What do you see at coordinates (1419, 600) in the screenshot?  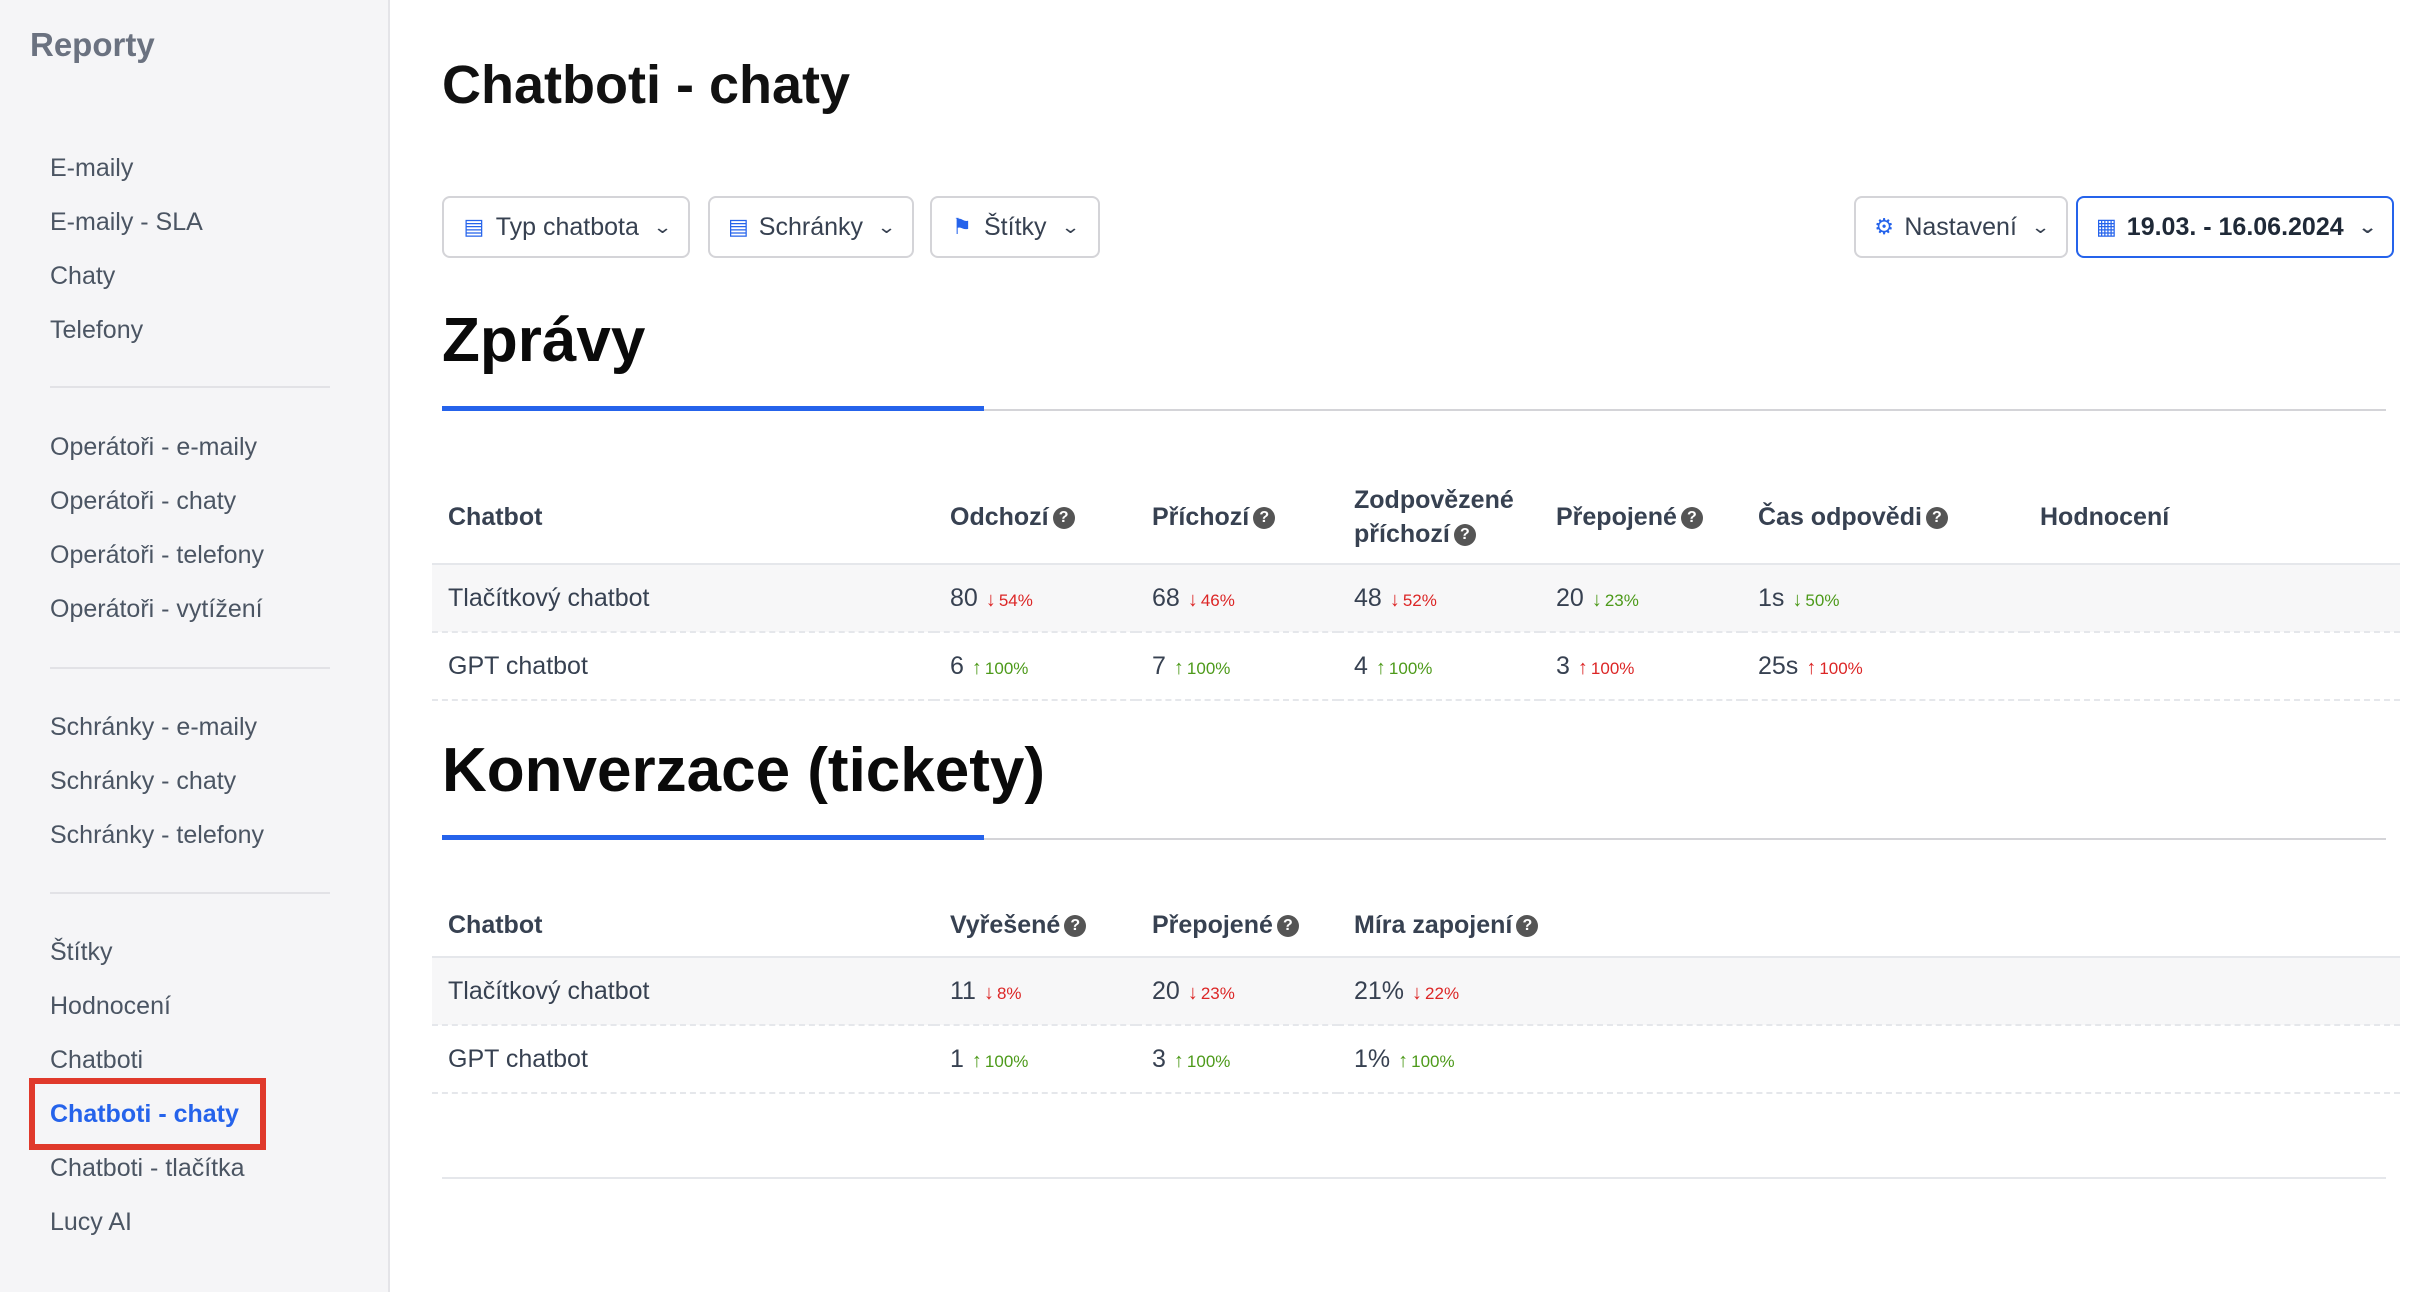 I see `metric-delta-value: 52%` at bounding box center [1419, 600].